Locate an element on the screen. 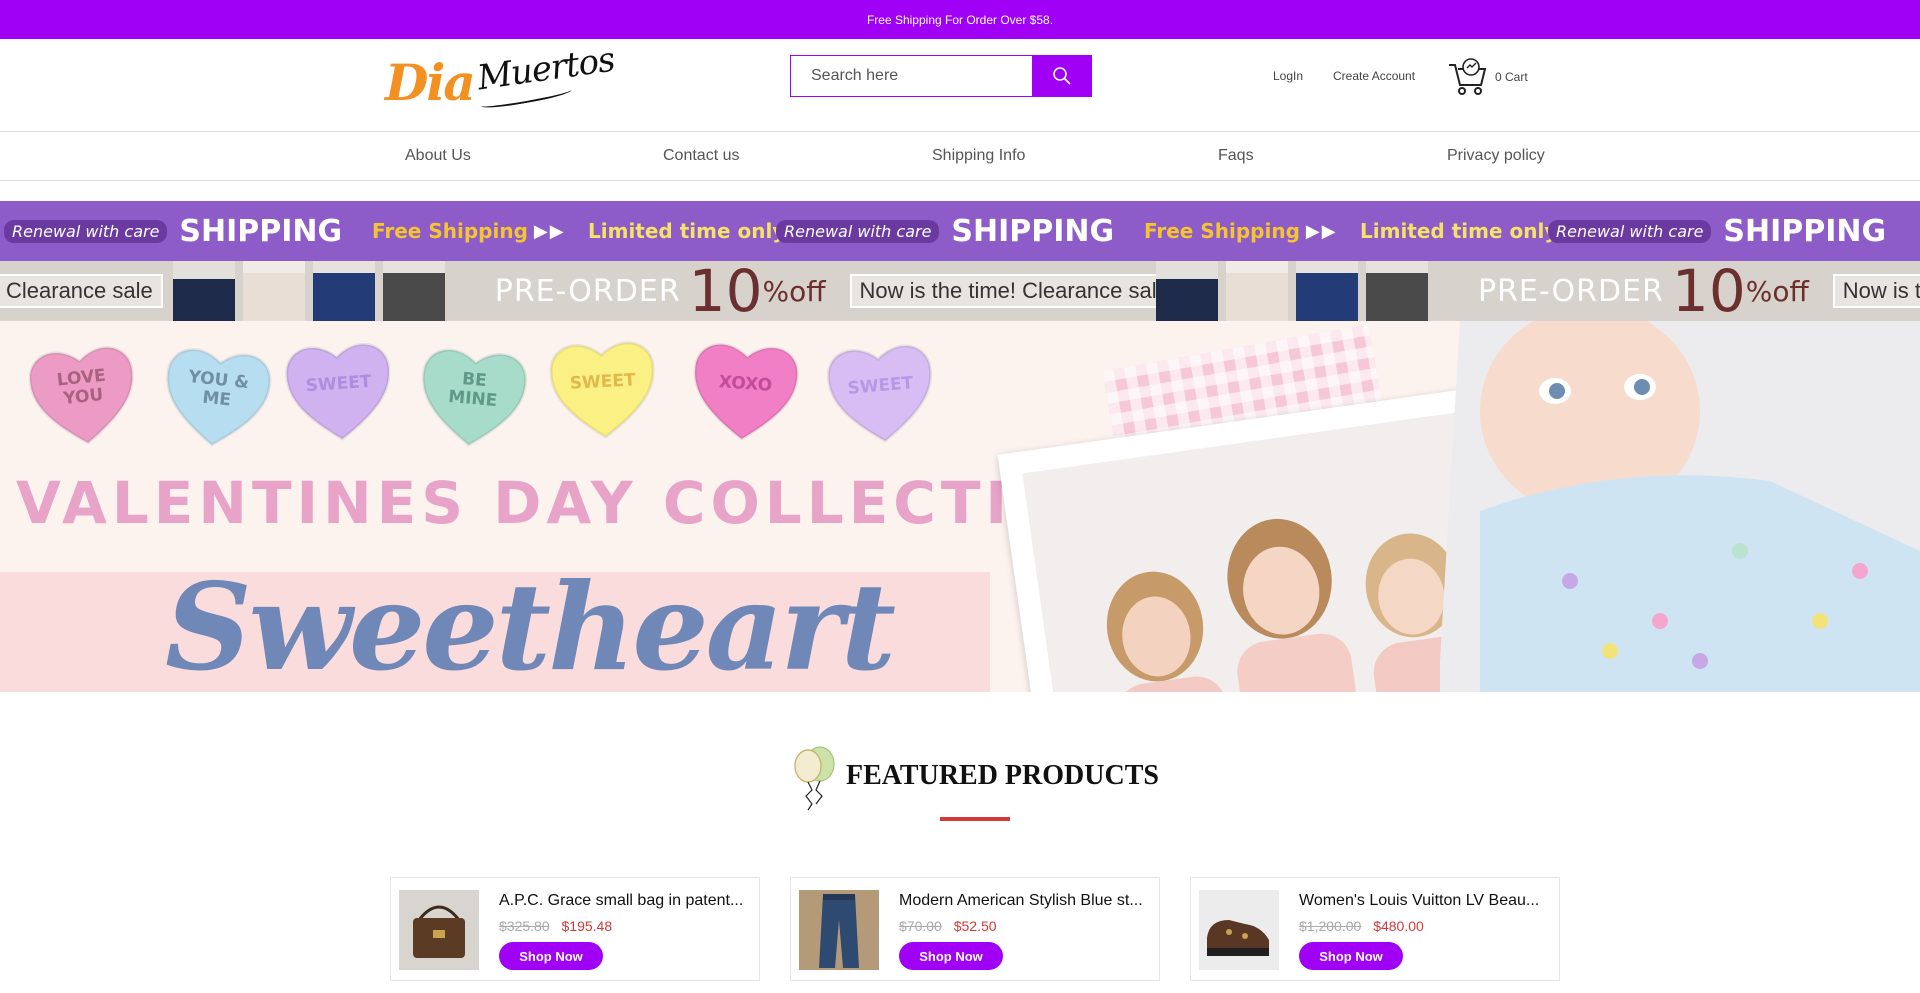 The height and width of the screenshot is (993, 1920). candy-heart: YOU & ME is located at coordinates (217, 396).